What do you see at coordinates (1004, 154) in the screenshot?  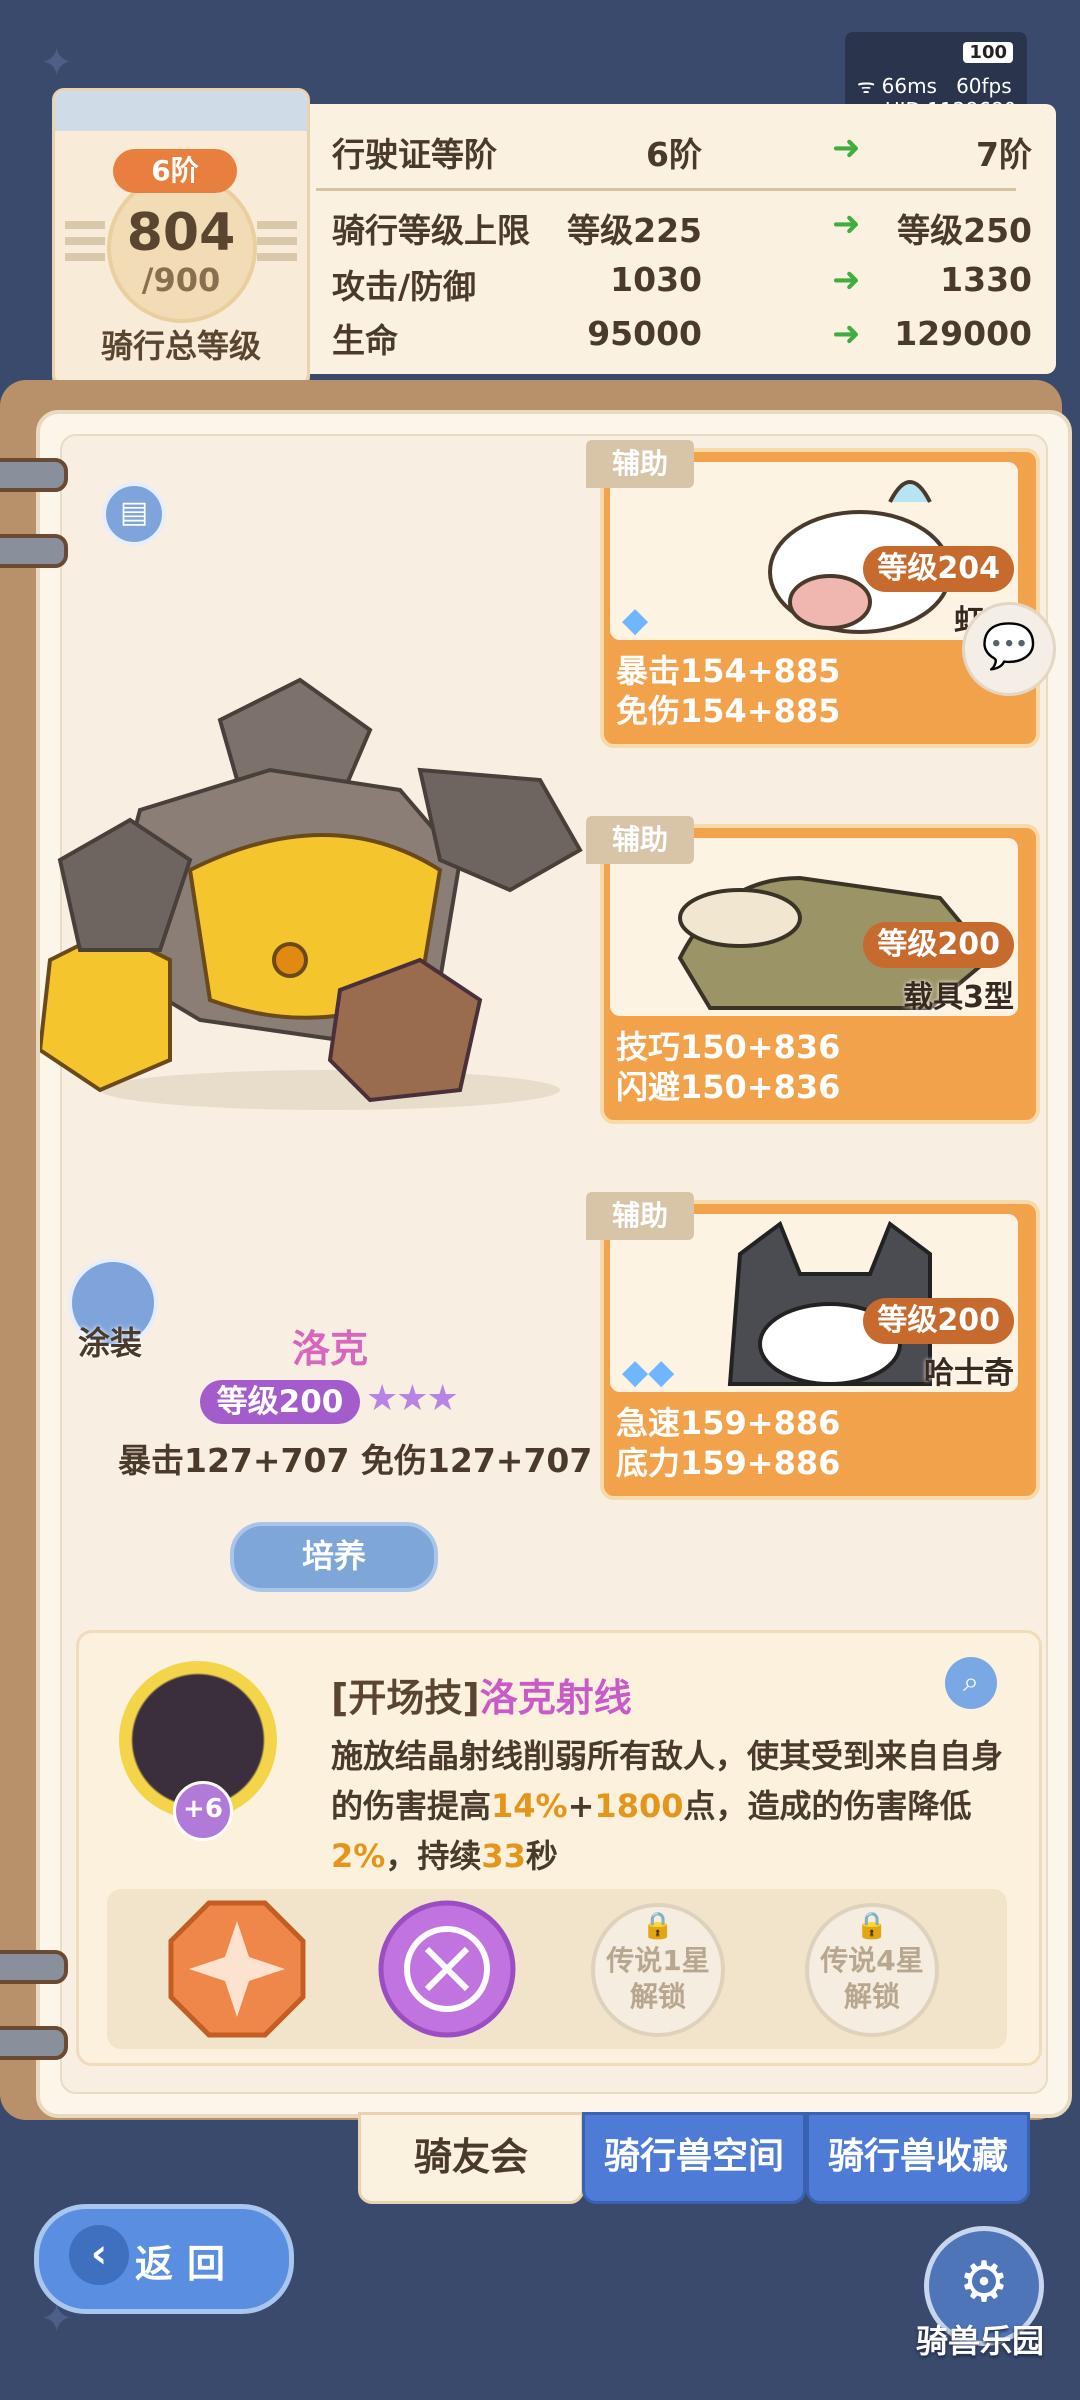 I see `stat-next: 7阶` at bounding box center [1004, 154].